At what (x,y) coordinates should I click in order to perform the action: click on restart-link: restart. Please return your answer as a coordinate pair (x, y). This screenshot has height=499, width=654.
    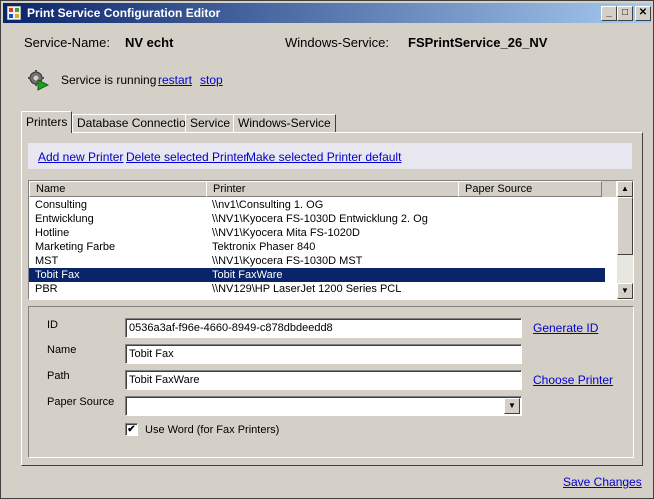
    Looking at the image, I should click on (175, 80).